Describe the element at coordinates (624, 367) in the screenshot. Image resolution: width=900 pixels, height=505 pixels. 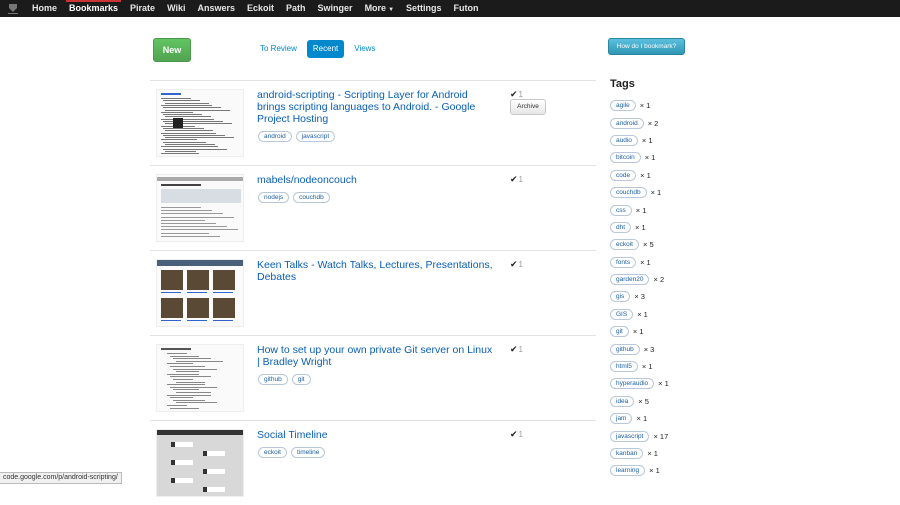
I see `sidebar-tag-html5: html5` at that location.